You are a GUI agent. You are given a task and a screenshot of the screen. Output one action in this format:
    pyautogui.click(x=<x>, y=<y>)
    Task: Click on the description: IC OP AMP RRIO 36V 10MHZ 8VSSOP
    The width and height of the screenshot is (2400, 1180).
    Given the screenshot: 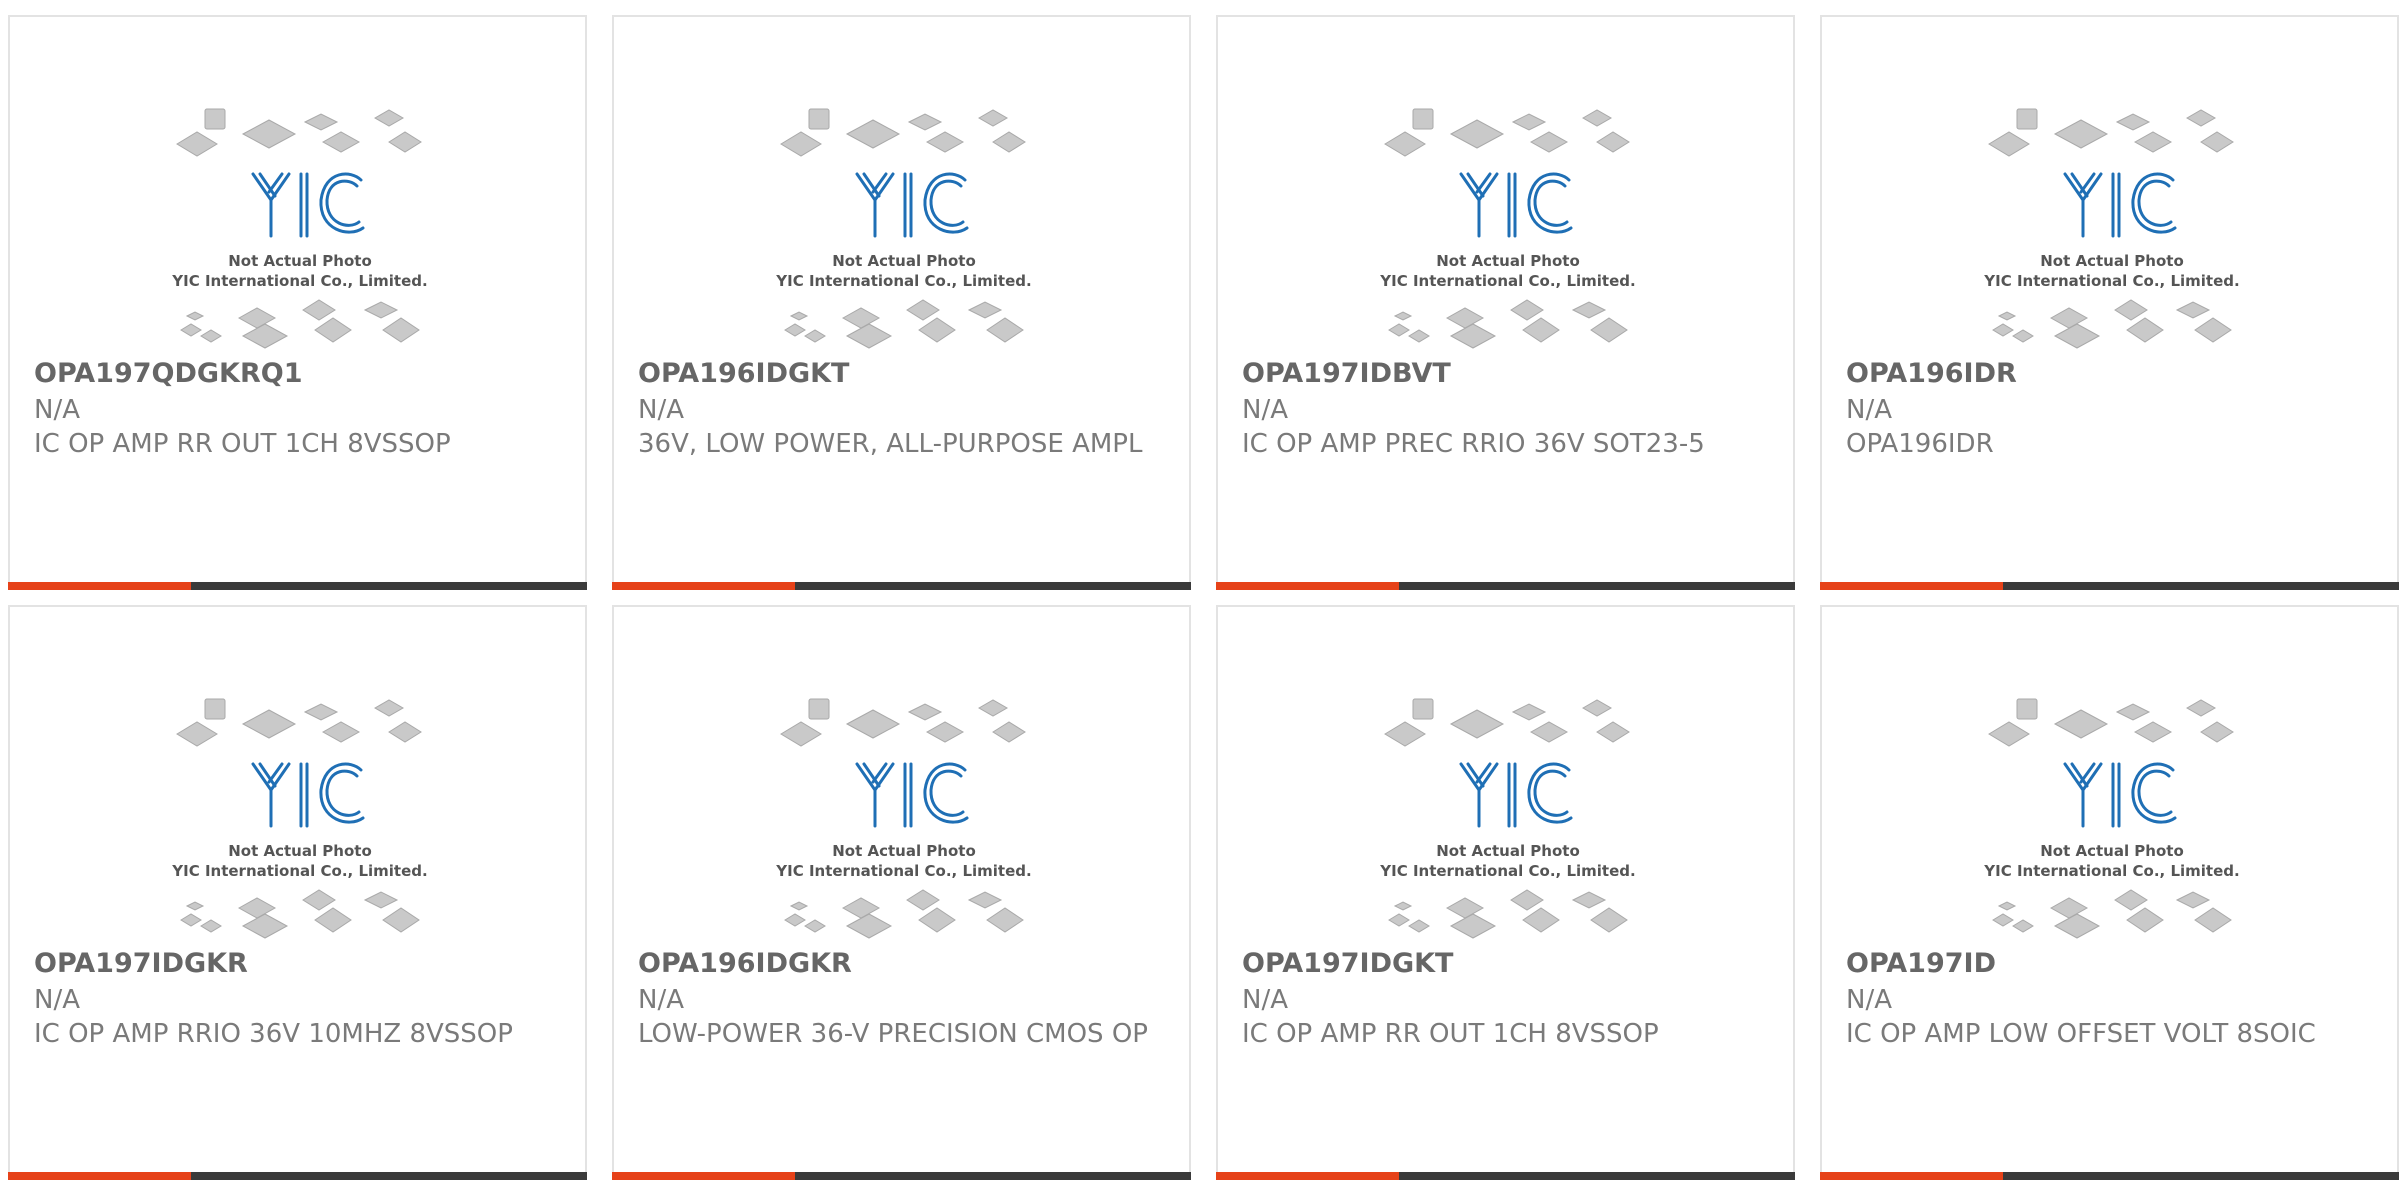 What is the action you would take?
    pyautogui.click(x=273, y=1034)
    